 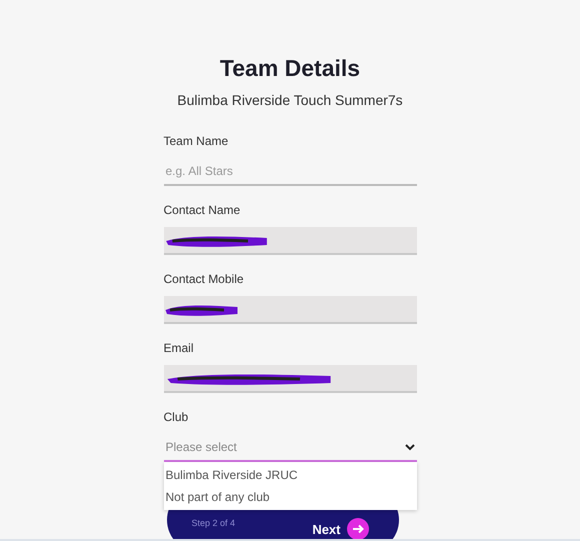 I want to click on page-title: Team Details, so click(x=290, y=68).